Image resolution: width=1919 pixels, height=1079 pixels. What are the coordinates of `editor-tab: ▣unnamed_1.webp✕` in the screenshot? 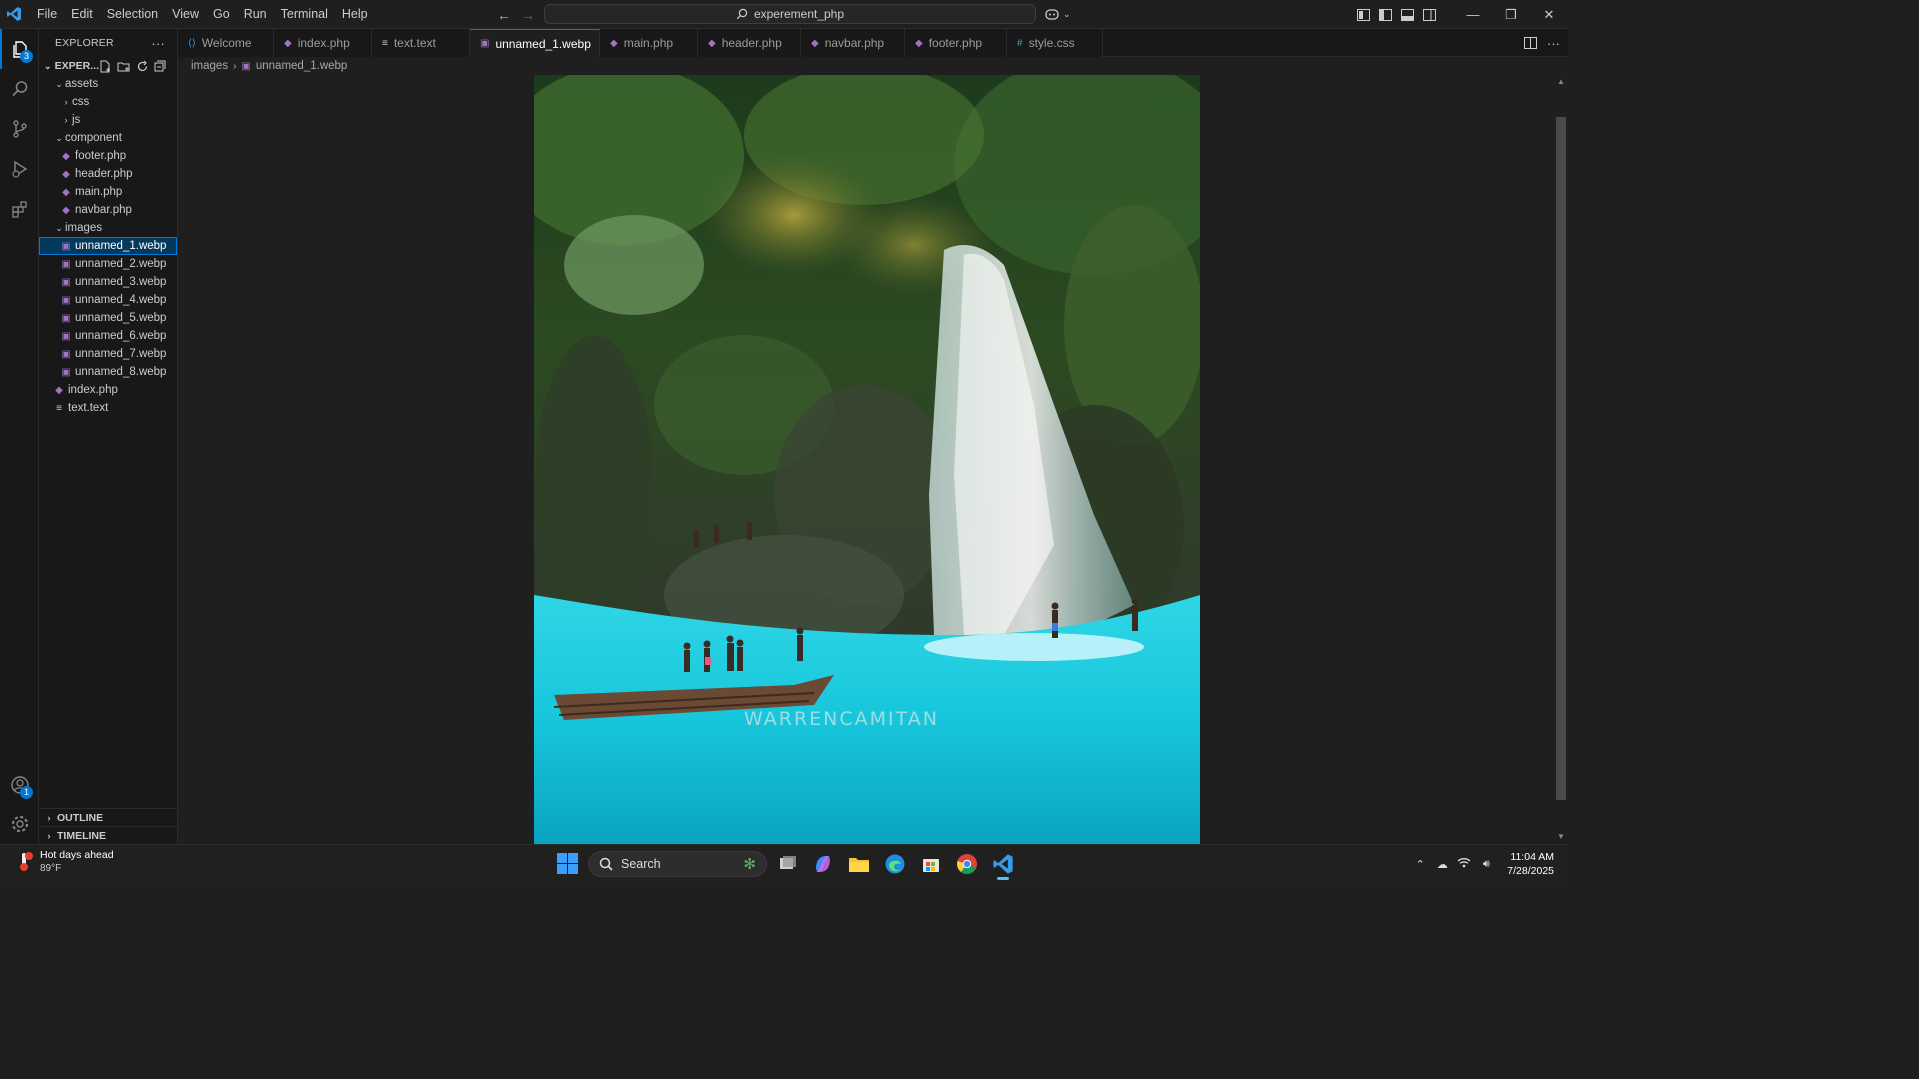 It's located at (541, 43).